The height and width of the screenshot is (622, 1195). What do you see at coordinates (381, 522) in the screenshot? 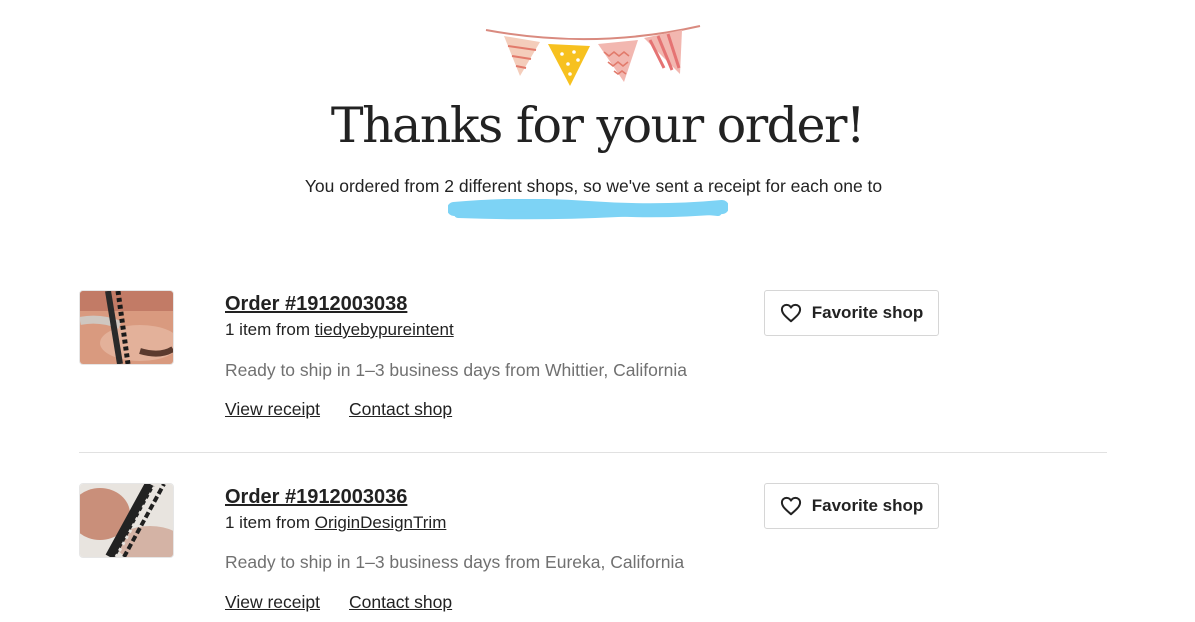
I see `shop-name-link: OriginDesignTrim` at bounding box center [381, 522].